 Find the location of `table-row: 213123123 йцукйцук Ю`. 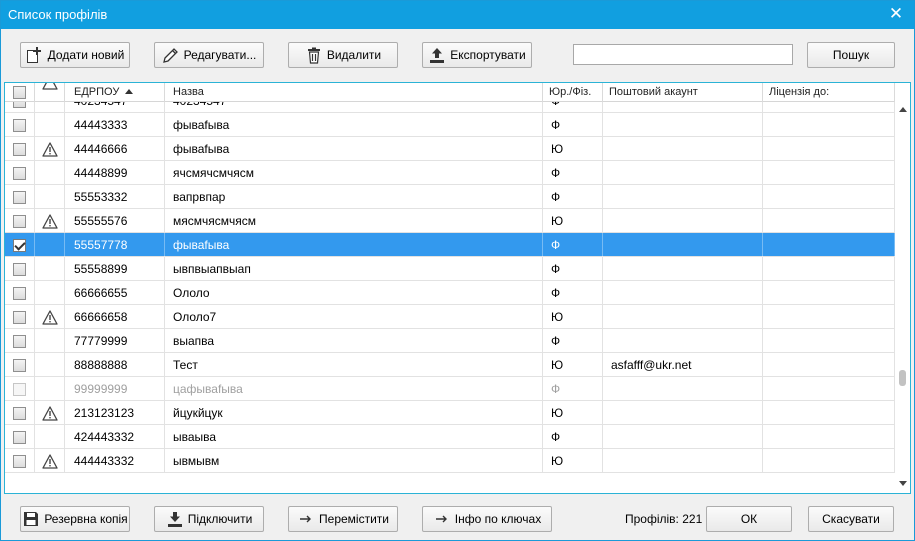

table-row: 213123123 йцукйцук Ю is located at coordinates (450, 413).